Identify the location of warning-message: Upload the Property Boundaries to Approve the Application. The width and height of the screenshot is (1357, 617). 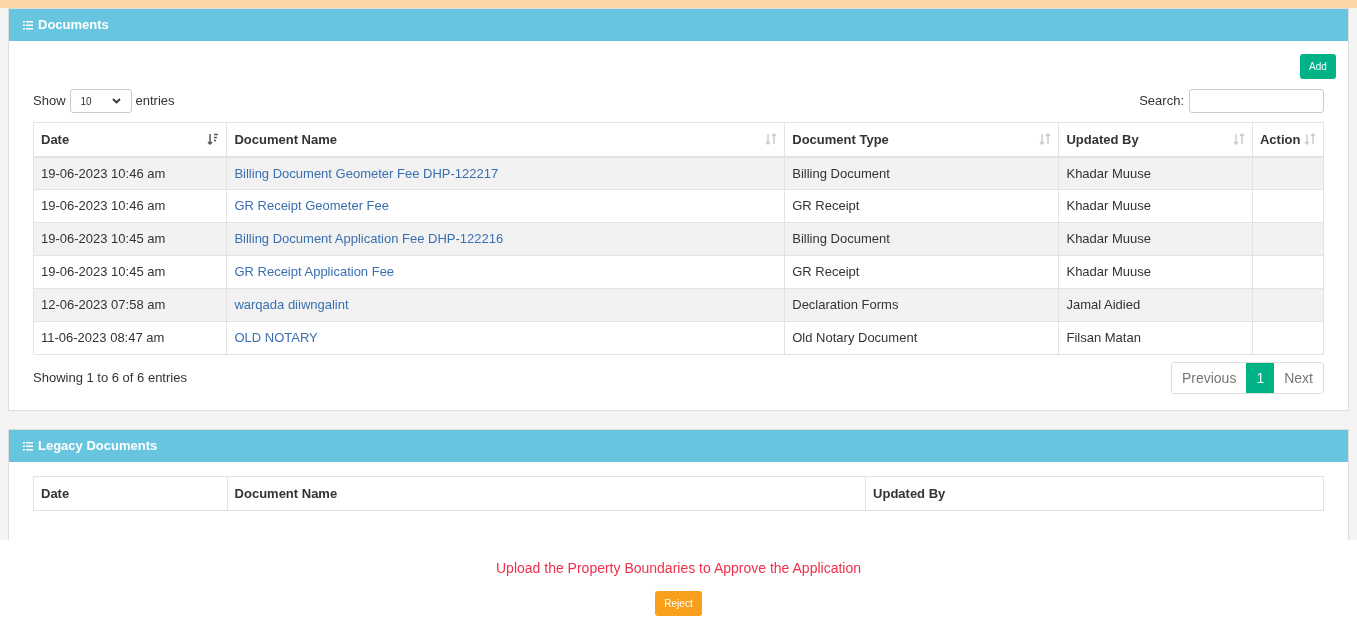
(678, 568).